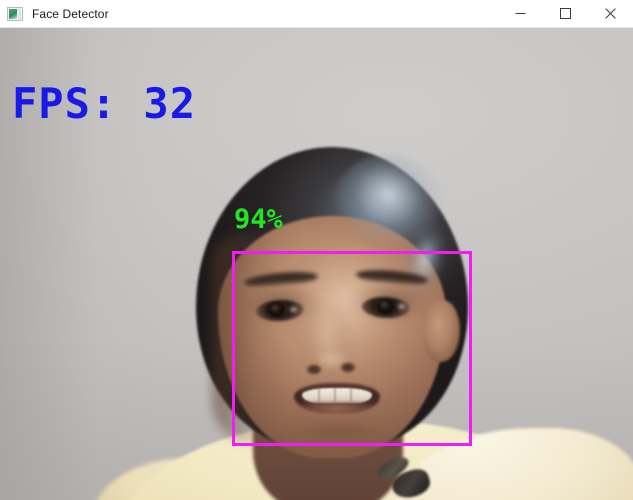 This screenshot has height=500, width=633. I want to click on lower-lip, so click(337, 411).